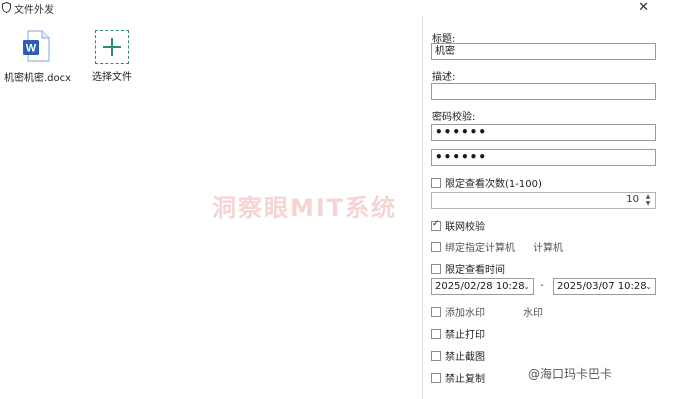 The width and height of the screenshot is (689, 399). Describe the element at coordinates (543, 200) in the screenshot. I see `views-spinbox: 10 ▲ ▼` at that location.